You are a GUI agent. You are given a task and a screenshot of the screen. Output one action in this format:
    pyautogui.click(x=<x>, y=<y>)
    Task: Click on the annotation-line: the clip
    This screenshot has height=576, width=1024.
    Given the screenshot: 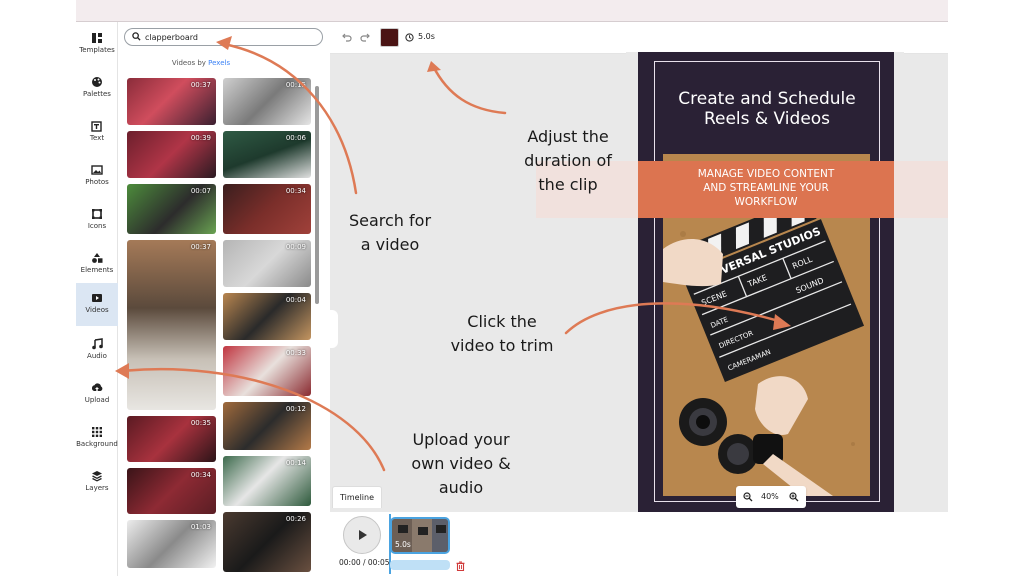 What is the action you would take?
    pyautogui.click(x=568, y=184)
    